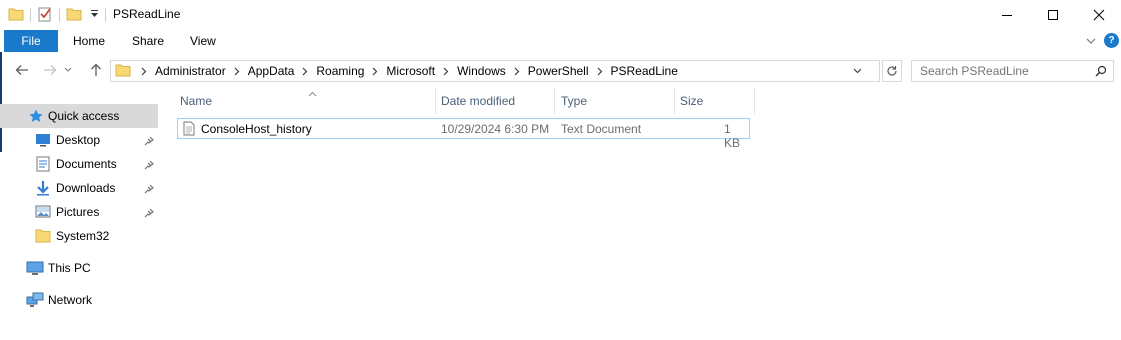 The image size is (1121, 340). I want to click on nav-item-downloads: Downloads, so click(79, 188).